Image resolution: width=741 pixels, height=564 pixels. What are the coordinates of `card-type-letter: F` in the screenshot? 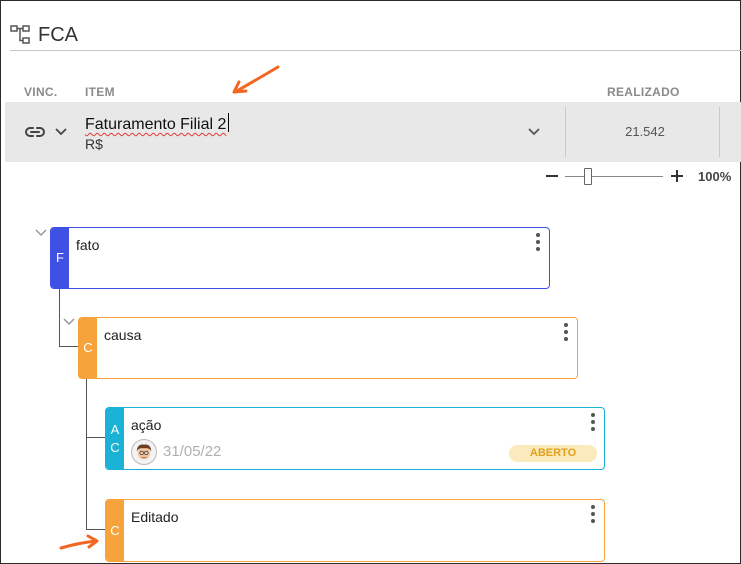 It's located at (60, 257).